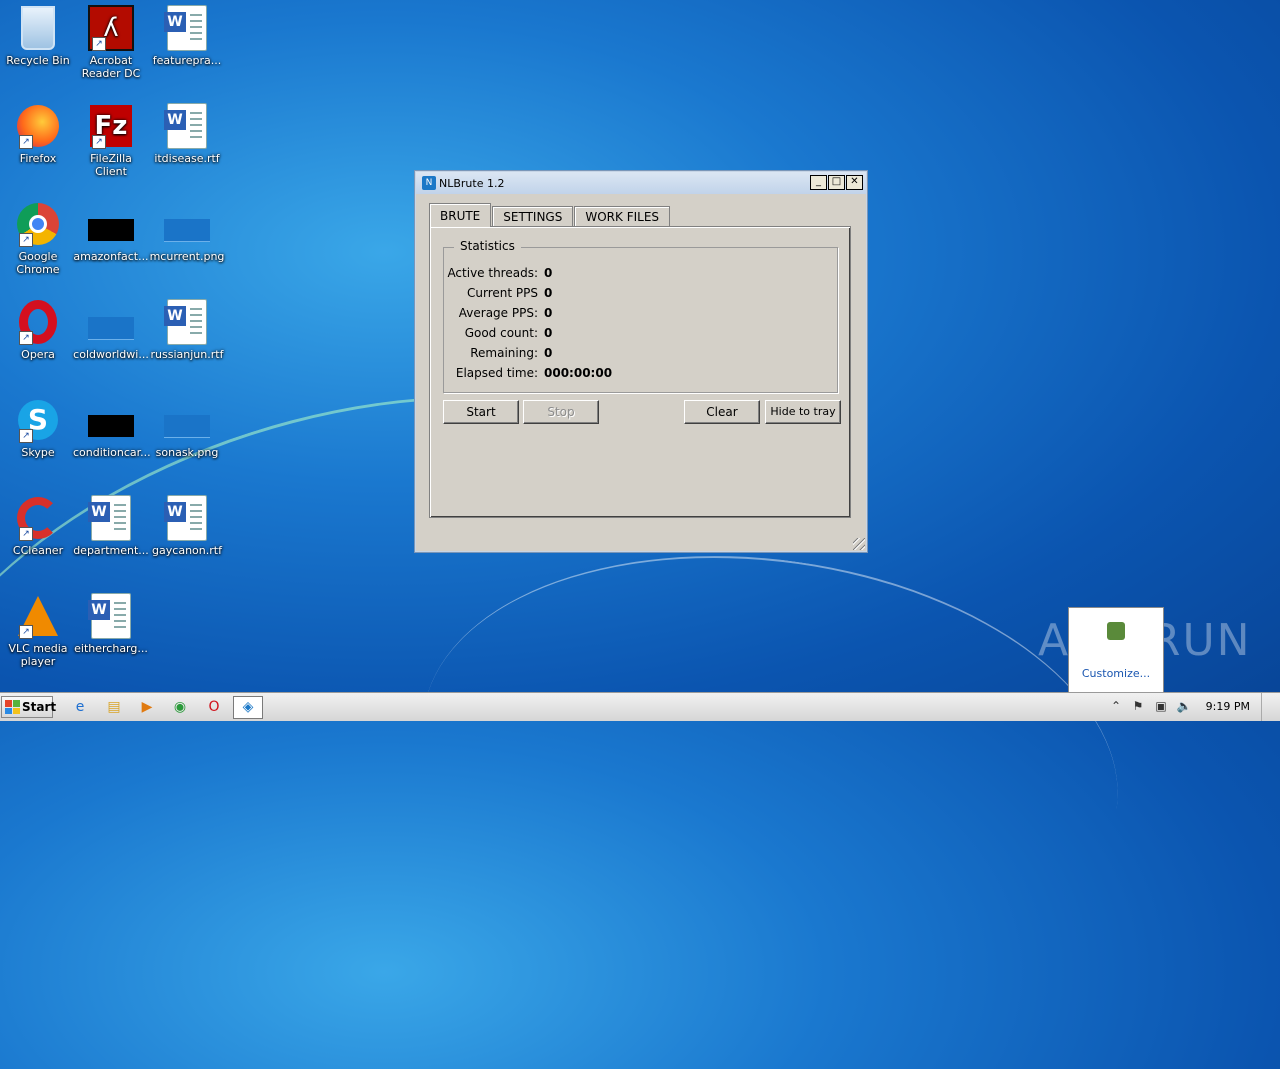 This screenshot has width=1280, height=1069. Describe the element at coordinates (481, 412) in the screenshot. I see `start-button: Start` at that location.